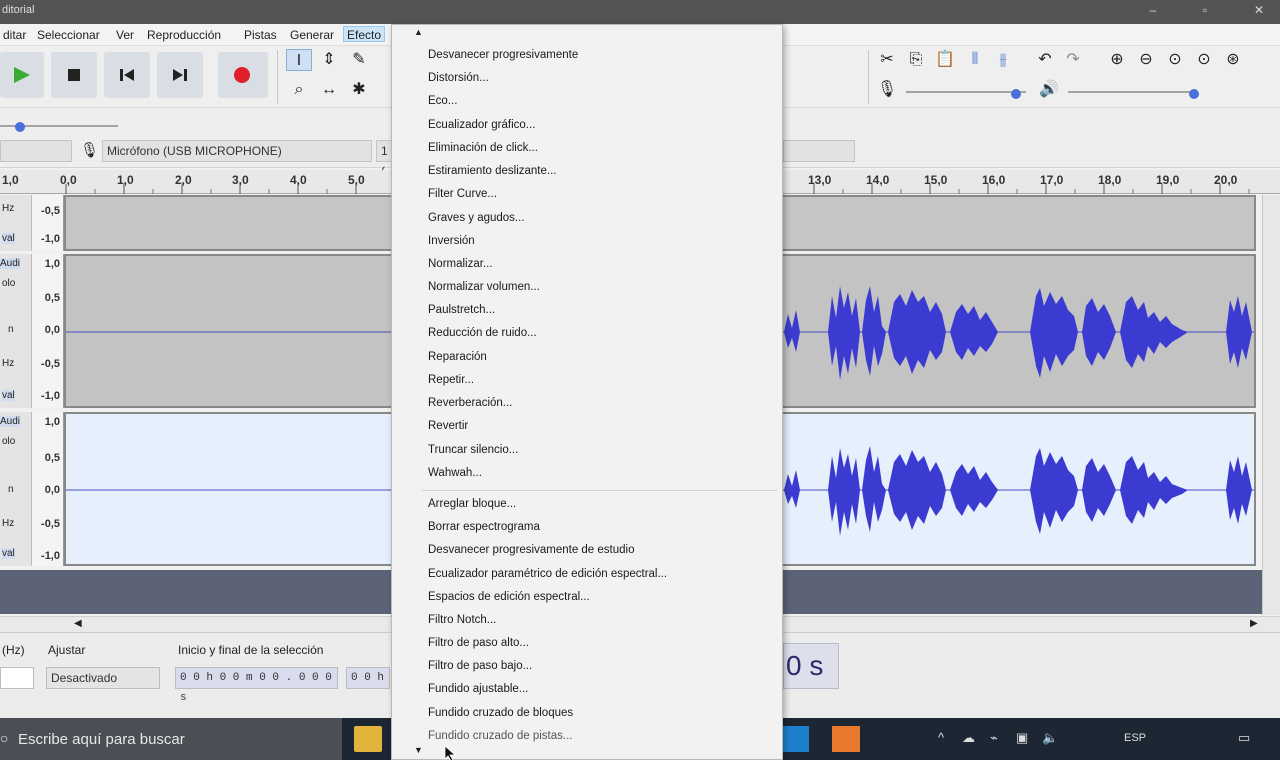 This screenshot has height=760, width=1280. I want to click on fit-project-icon: ⊙, so click(1204, 60).